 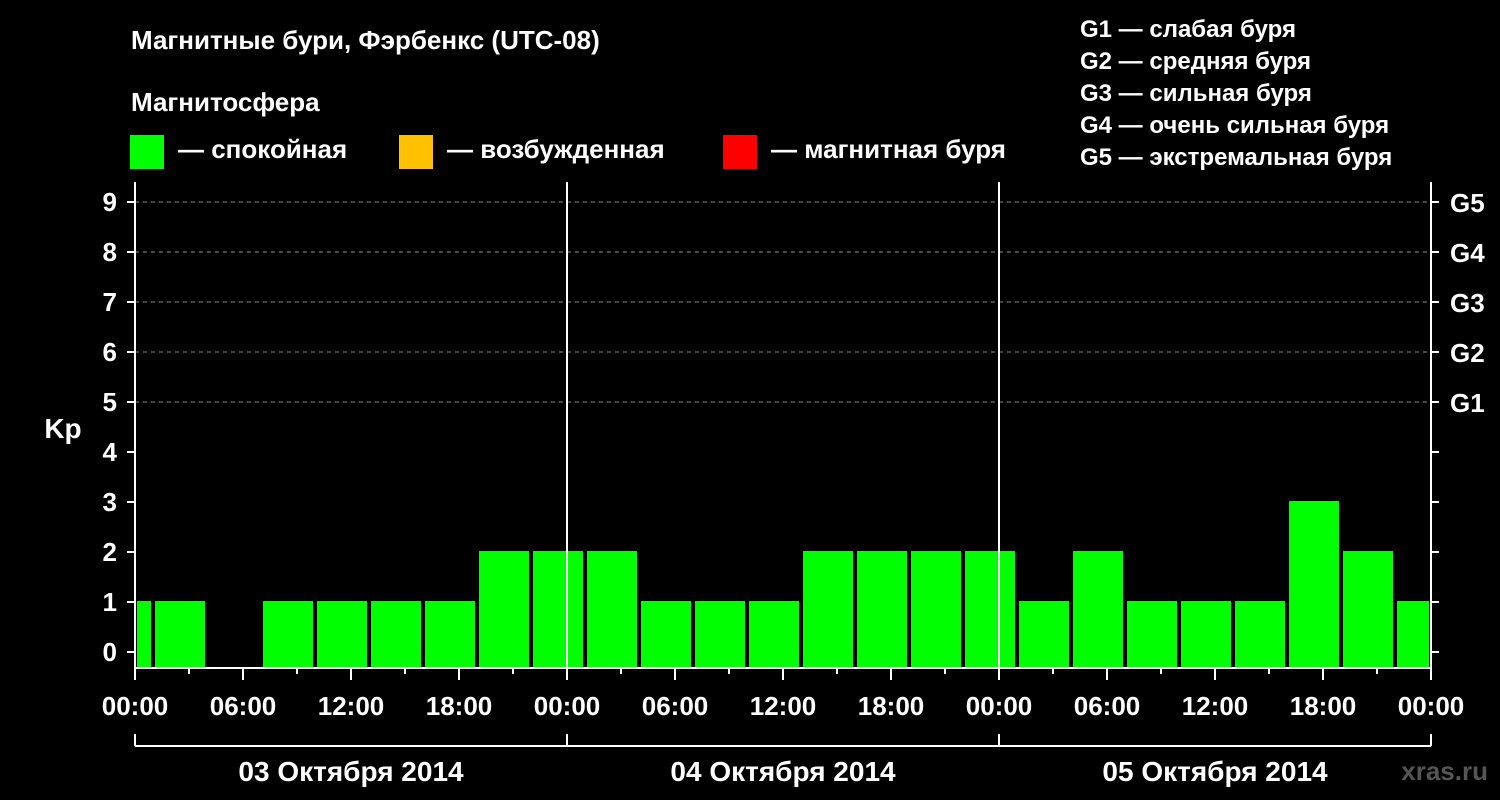 What do you see at coordinates (110, 552) in the screenshot?
I see `y-tick-label: 2` at bounding box center [110, 552].